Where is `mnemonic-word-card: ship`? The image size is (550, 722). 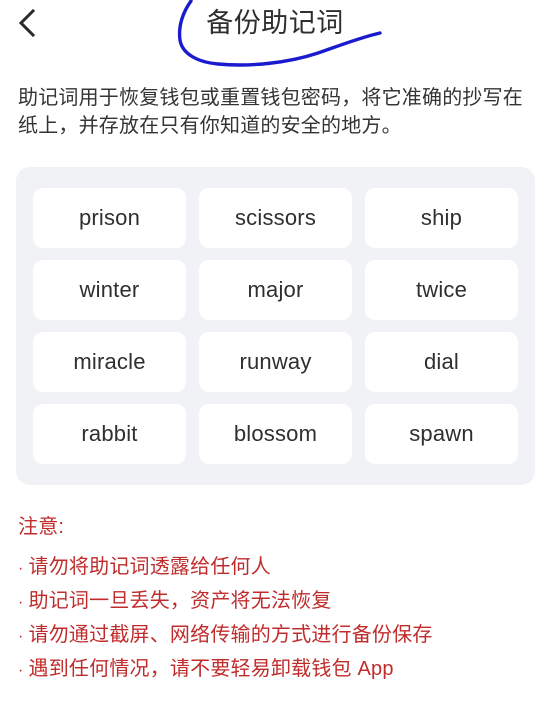
mnemonic-word-card: ship is located at coordinates (441, 218).